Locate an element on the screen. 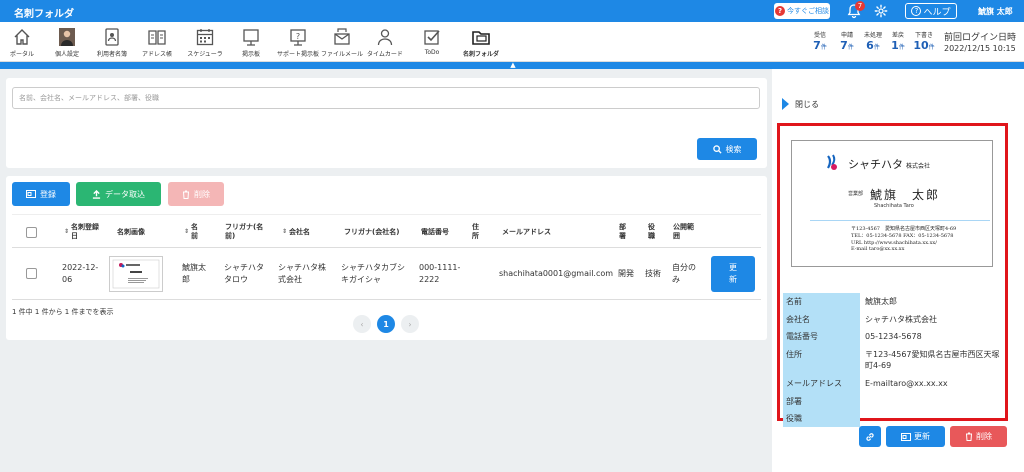 The width and height of the screenshot is (1024, 472). trash-icon is located at coordinates (186, 194).